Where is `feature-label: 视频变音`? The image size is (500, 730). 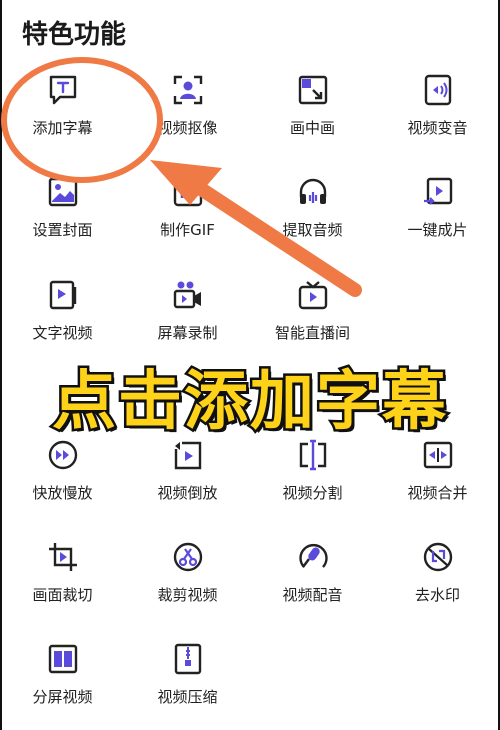
feature-label: 视频变音 is located at coordinates (437, 128).